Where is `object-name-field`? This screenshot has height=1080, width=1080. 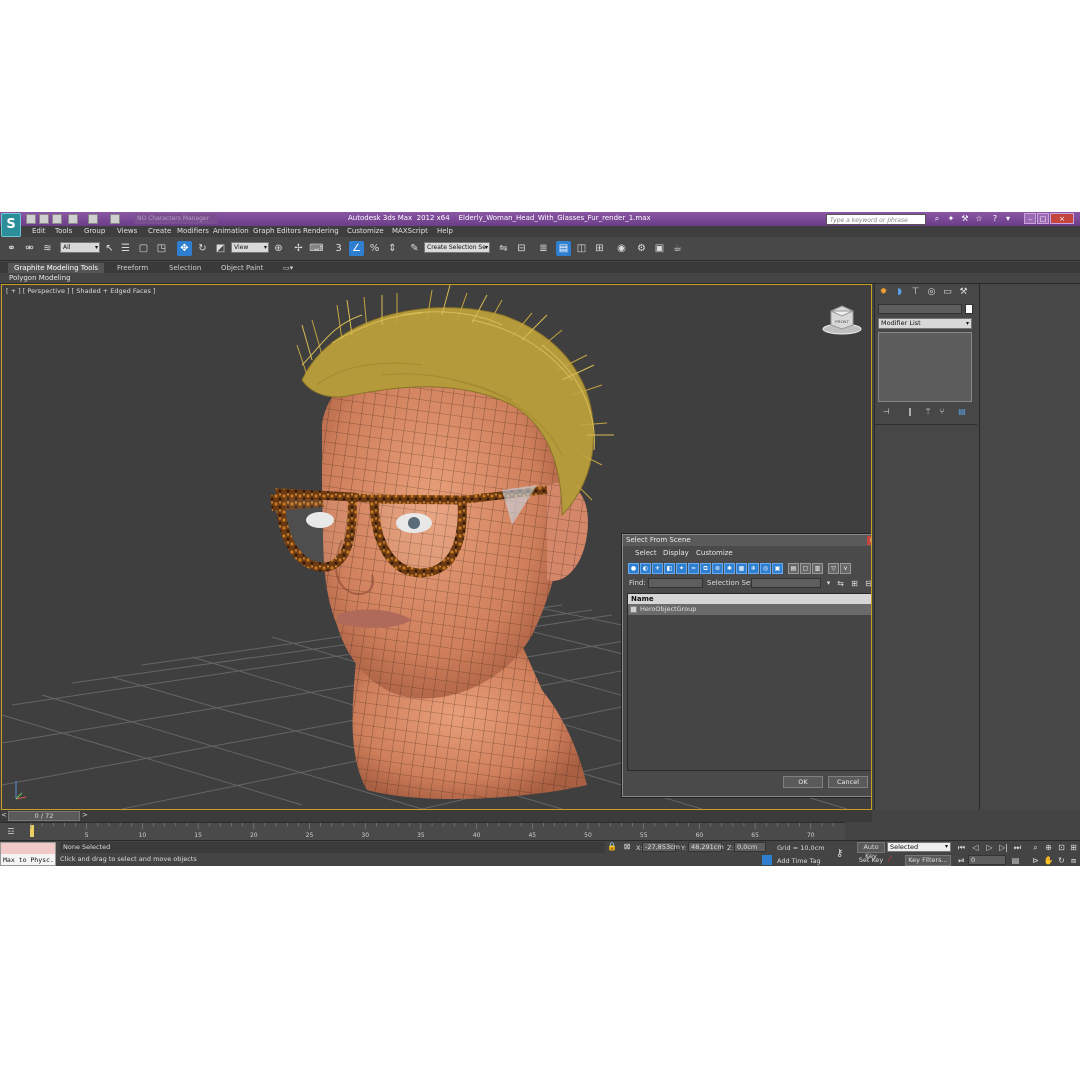
object-name-field is located at coordinates (920, 309).